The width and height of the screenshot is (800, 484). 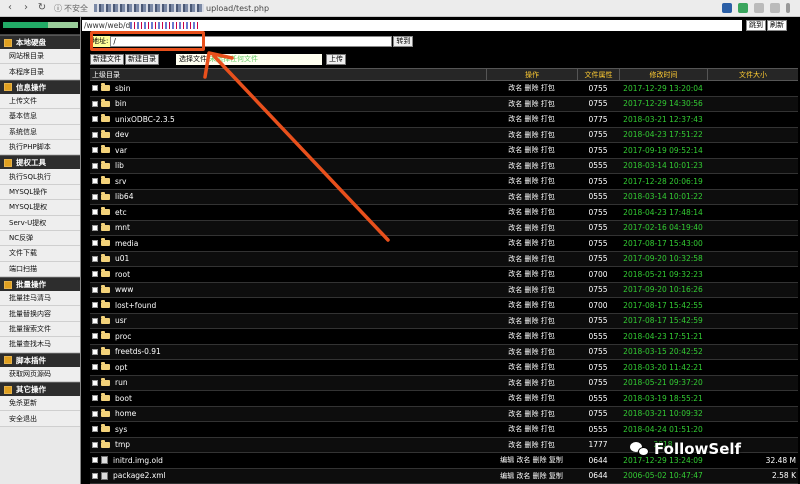 I want to click on arrow-annotation, so click(x=296, y=146).